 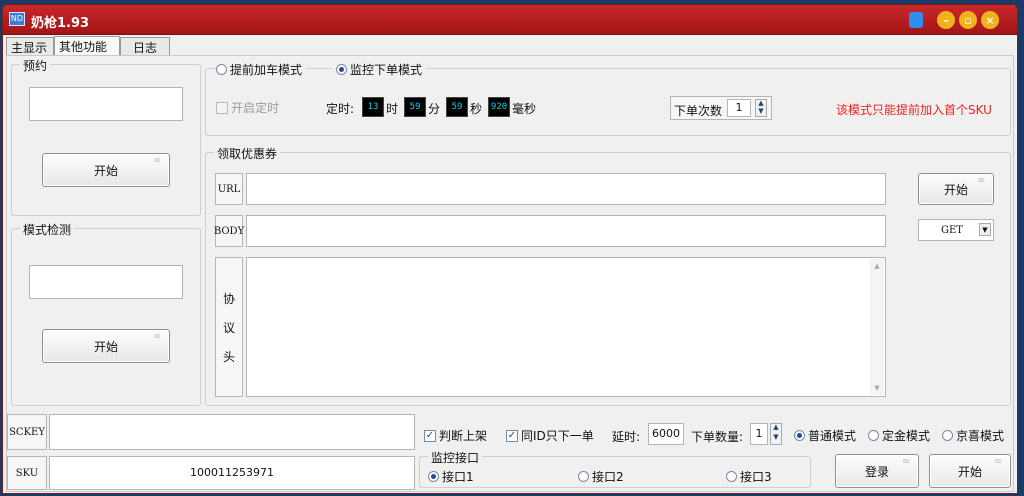 I want to click on radio-interface-3-label: 接口3, so click(x=756, y=477).